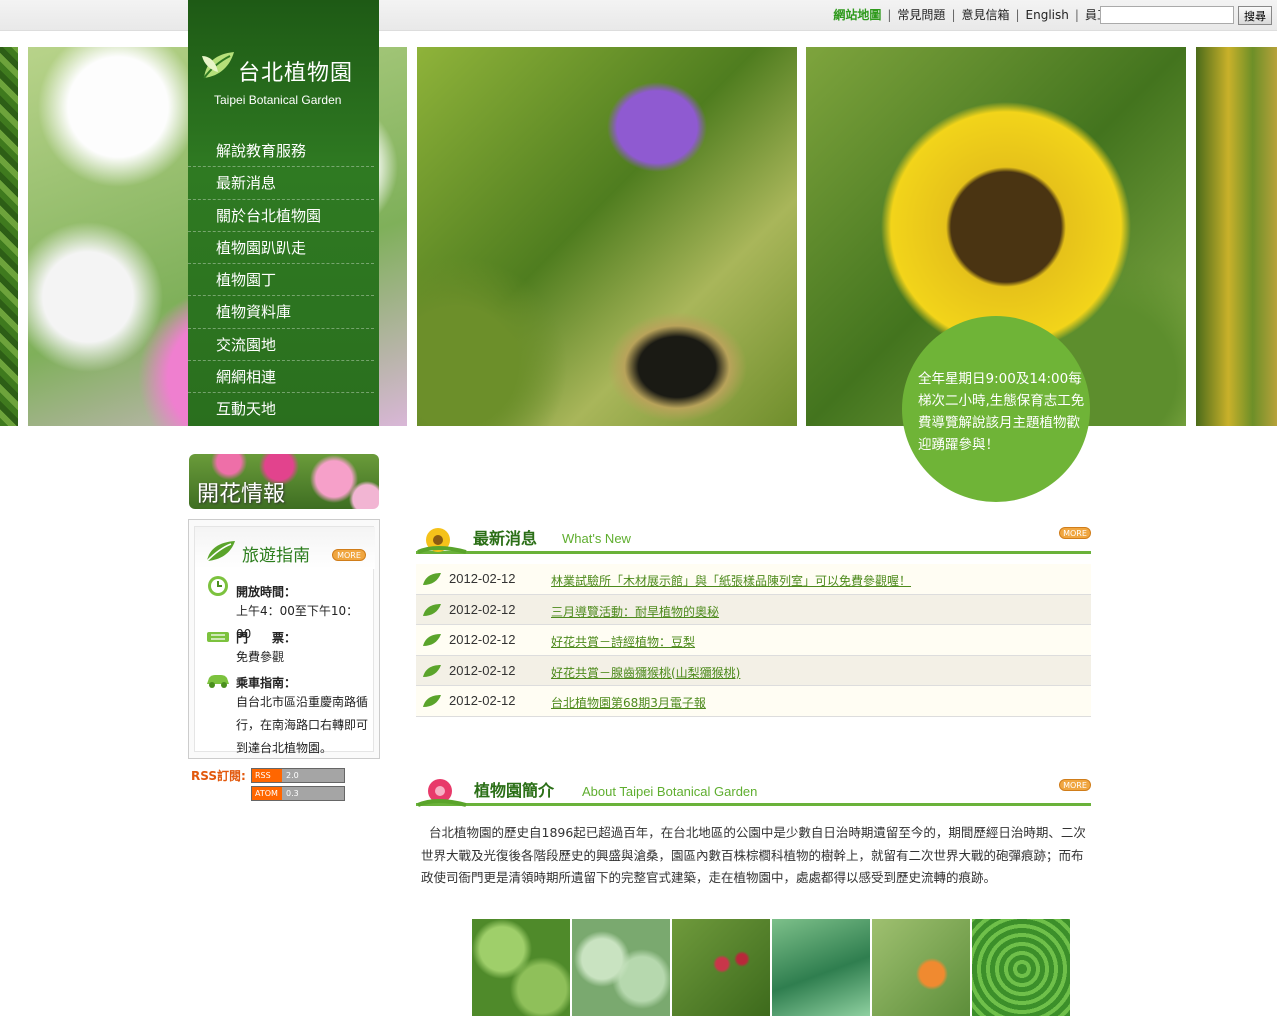 The height and width of the screenshot is (1016, 1277). I want to click on rss-feed-name: RSS, so click(267, 775).